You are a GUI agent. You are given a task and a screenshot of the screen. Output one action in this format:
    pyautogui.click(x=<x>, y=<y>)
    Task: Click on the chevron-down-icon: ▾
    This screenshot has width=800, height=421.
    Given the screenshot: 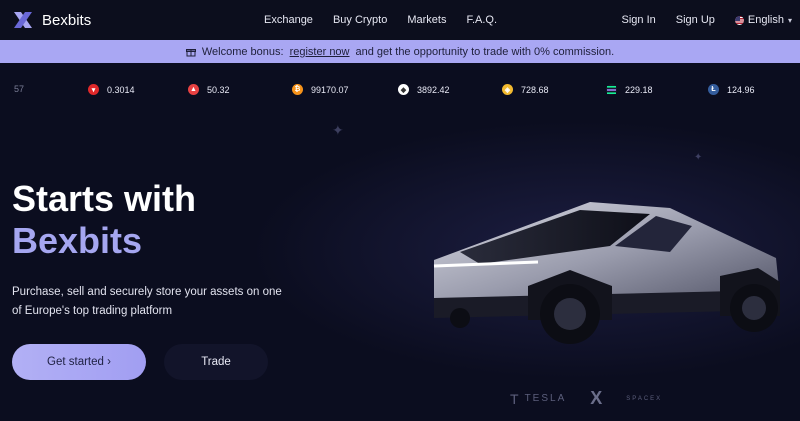 What is the action you would take?
    pyautogui.click(x=789, y=20)
    